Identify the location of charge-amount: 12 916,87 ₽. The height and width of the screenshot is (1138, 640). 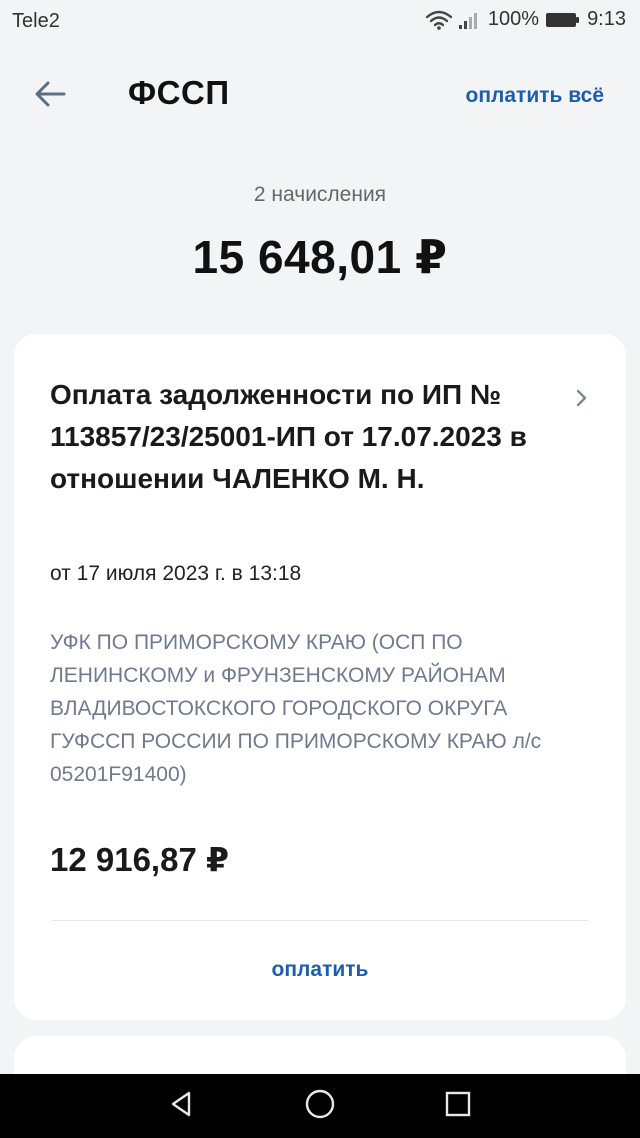
(139, 859).